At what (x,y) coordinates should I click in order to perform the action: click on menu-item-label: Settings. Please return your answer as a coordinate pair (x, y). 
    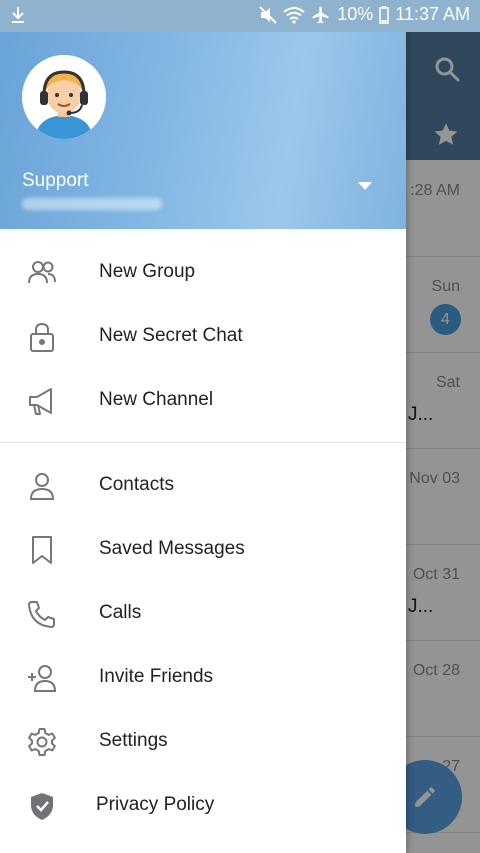
    Looking at the image, I should click on (133, 740).